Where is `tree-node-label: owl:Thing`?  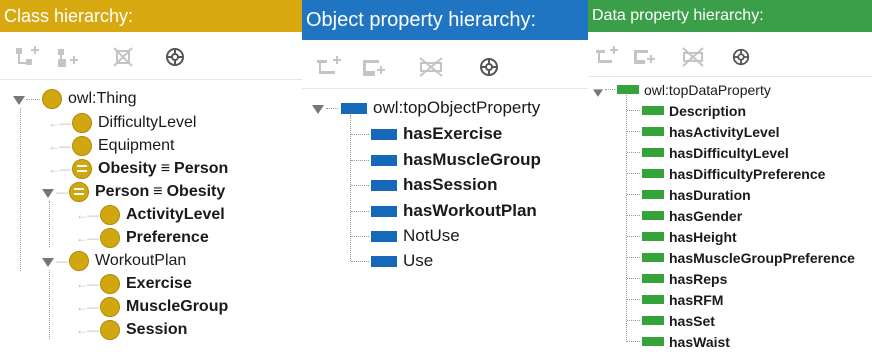
tree-node-label: owl:Thing is located at coordinates (102, 98).